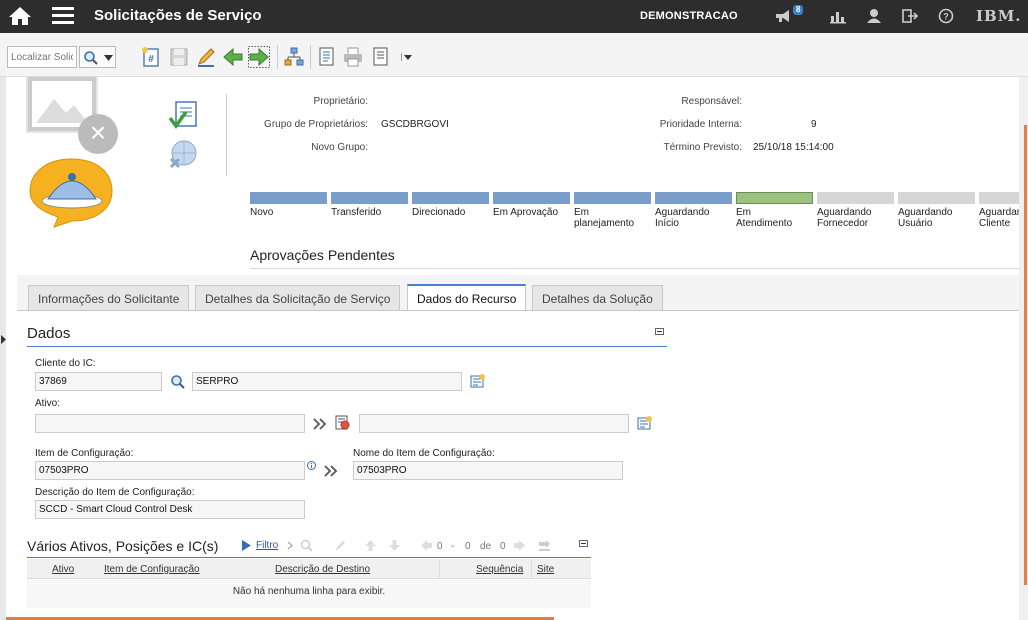 The image size is (1028, 620). What do you see at coordinates (659, 331) in the screenshot?
I see `collapse-section-icon` at bounding box center [659, 331].